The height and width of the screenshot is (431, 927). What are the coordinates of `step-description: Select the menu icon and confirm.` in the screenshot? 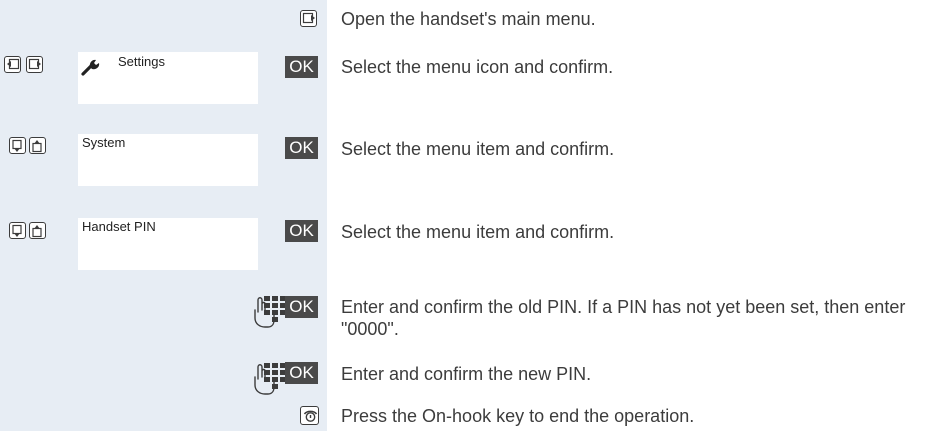 It's located at (477, 67).